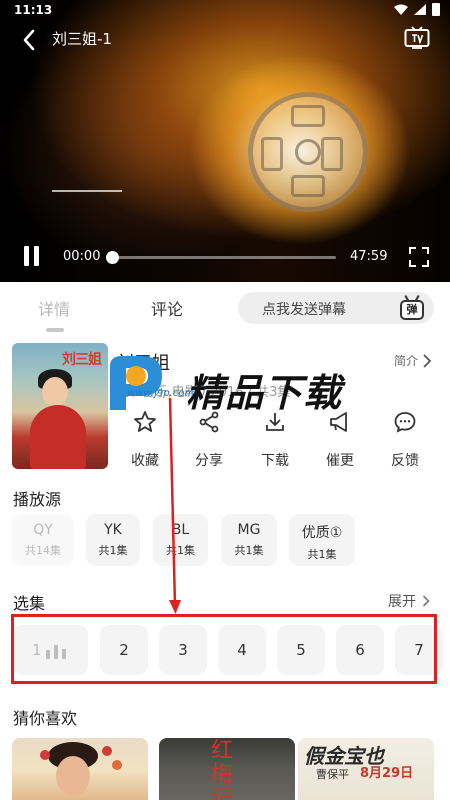 Image resolution: width=450 pixels, height=800 pixels. I want to click on player-controls: 00:00 47:59, so click(225, 258).